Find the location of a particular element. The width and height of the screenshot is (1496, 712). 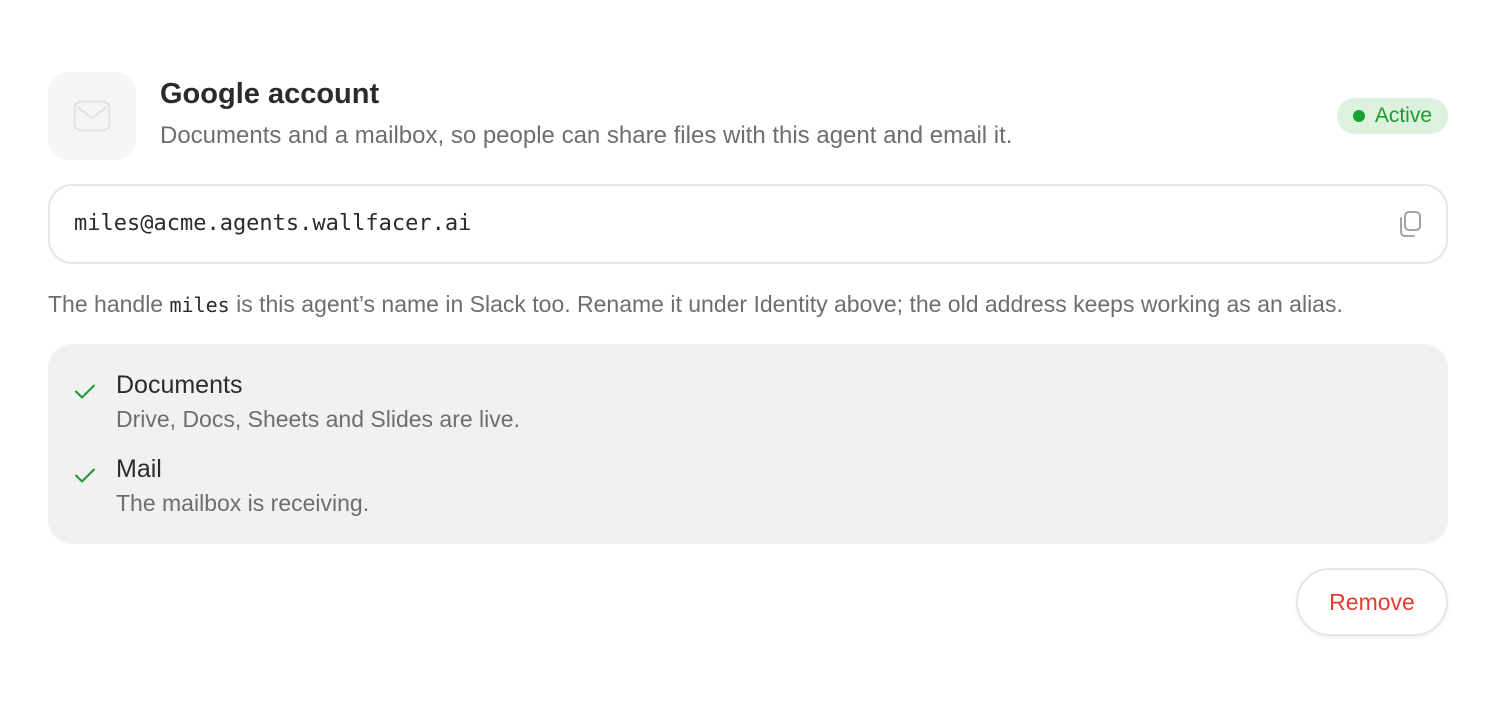

mail-icon is located at coordinates (92, 116).